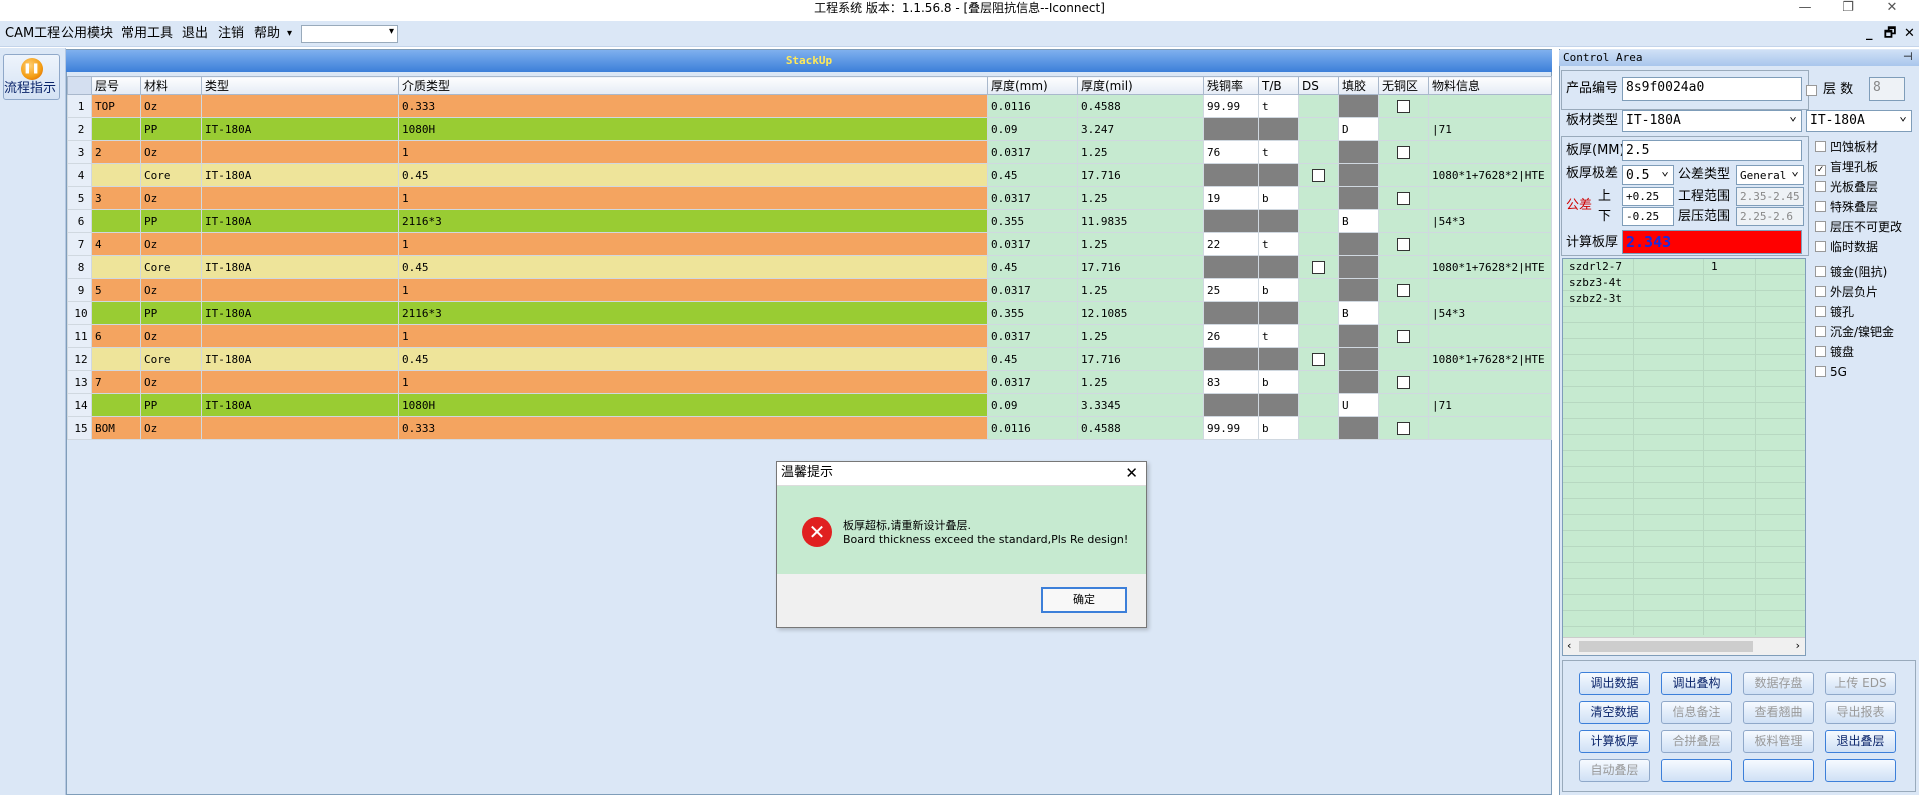 This screenshot has height=795, width=1919. I want to click on row-number: 8, so click(79, 267).